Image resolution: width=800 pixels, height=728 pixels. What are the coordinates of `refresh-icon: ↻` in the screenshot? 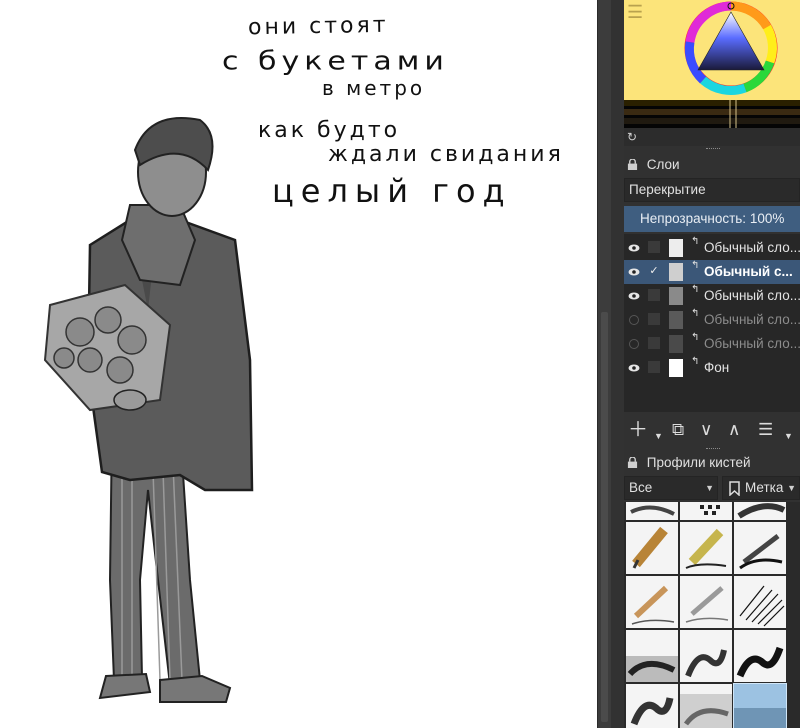 It's located at (632, 137).